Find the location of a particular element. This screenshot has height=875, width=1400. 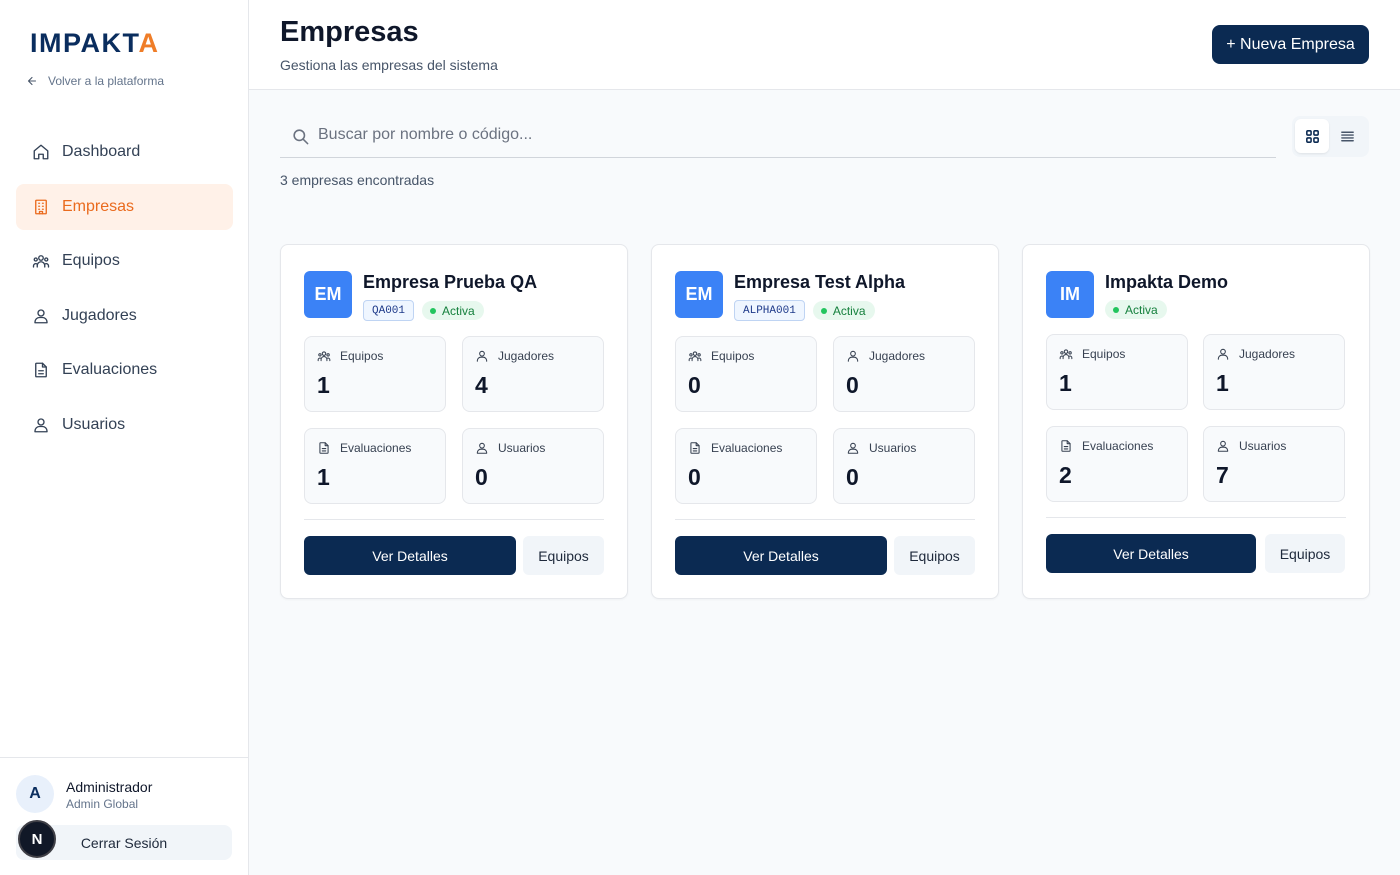

logo-main: IMPAKT is located at coordinates (84, 43).